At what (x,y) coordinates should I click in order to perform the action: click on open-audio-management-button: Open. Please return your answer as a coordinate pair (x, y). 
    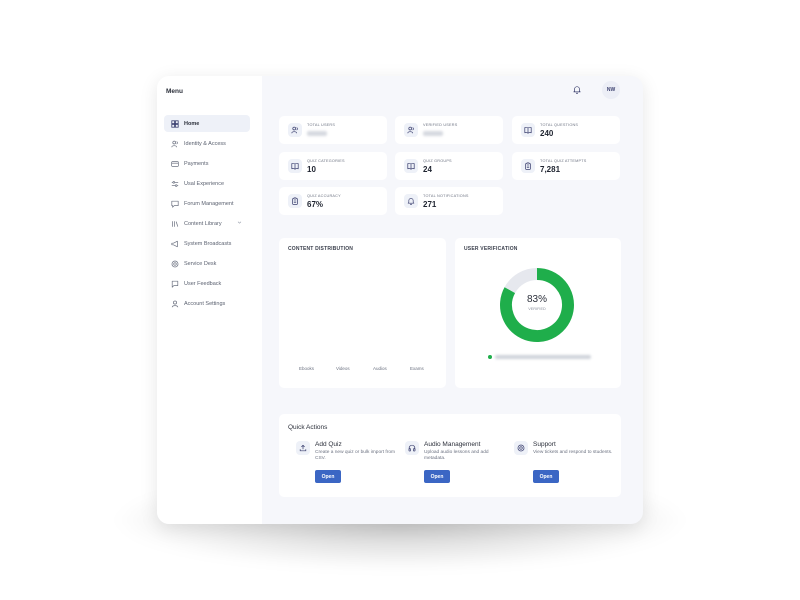
    Looking at the image, I should click on (437, 476).